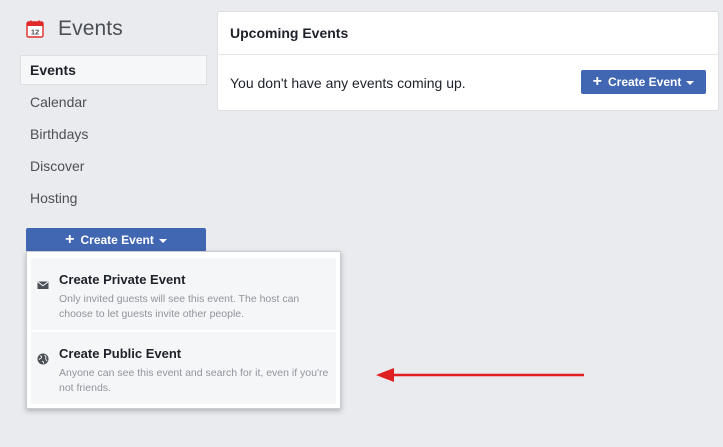 The height and width of the screenshot is (447, 723). I want to click on create-private-event-title: Create Private Event, so click(122, 279).